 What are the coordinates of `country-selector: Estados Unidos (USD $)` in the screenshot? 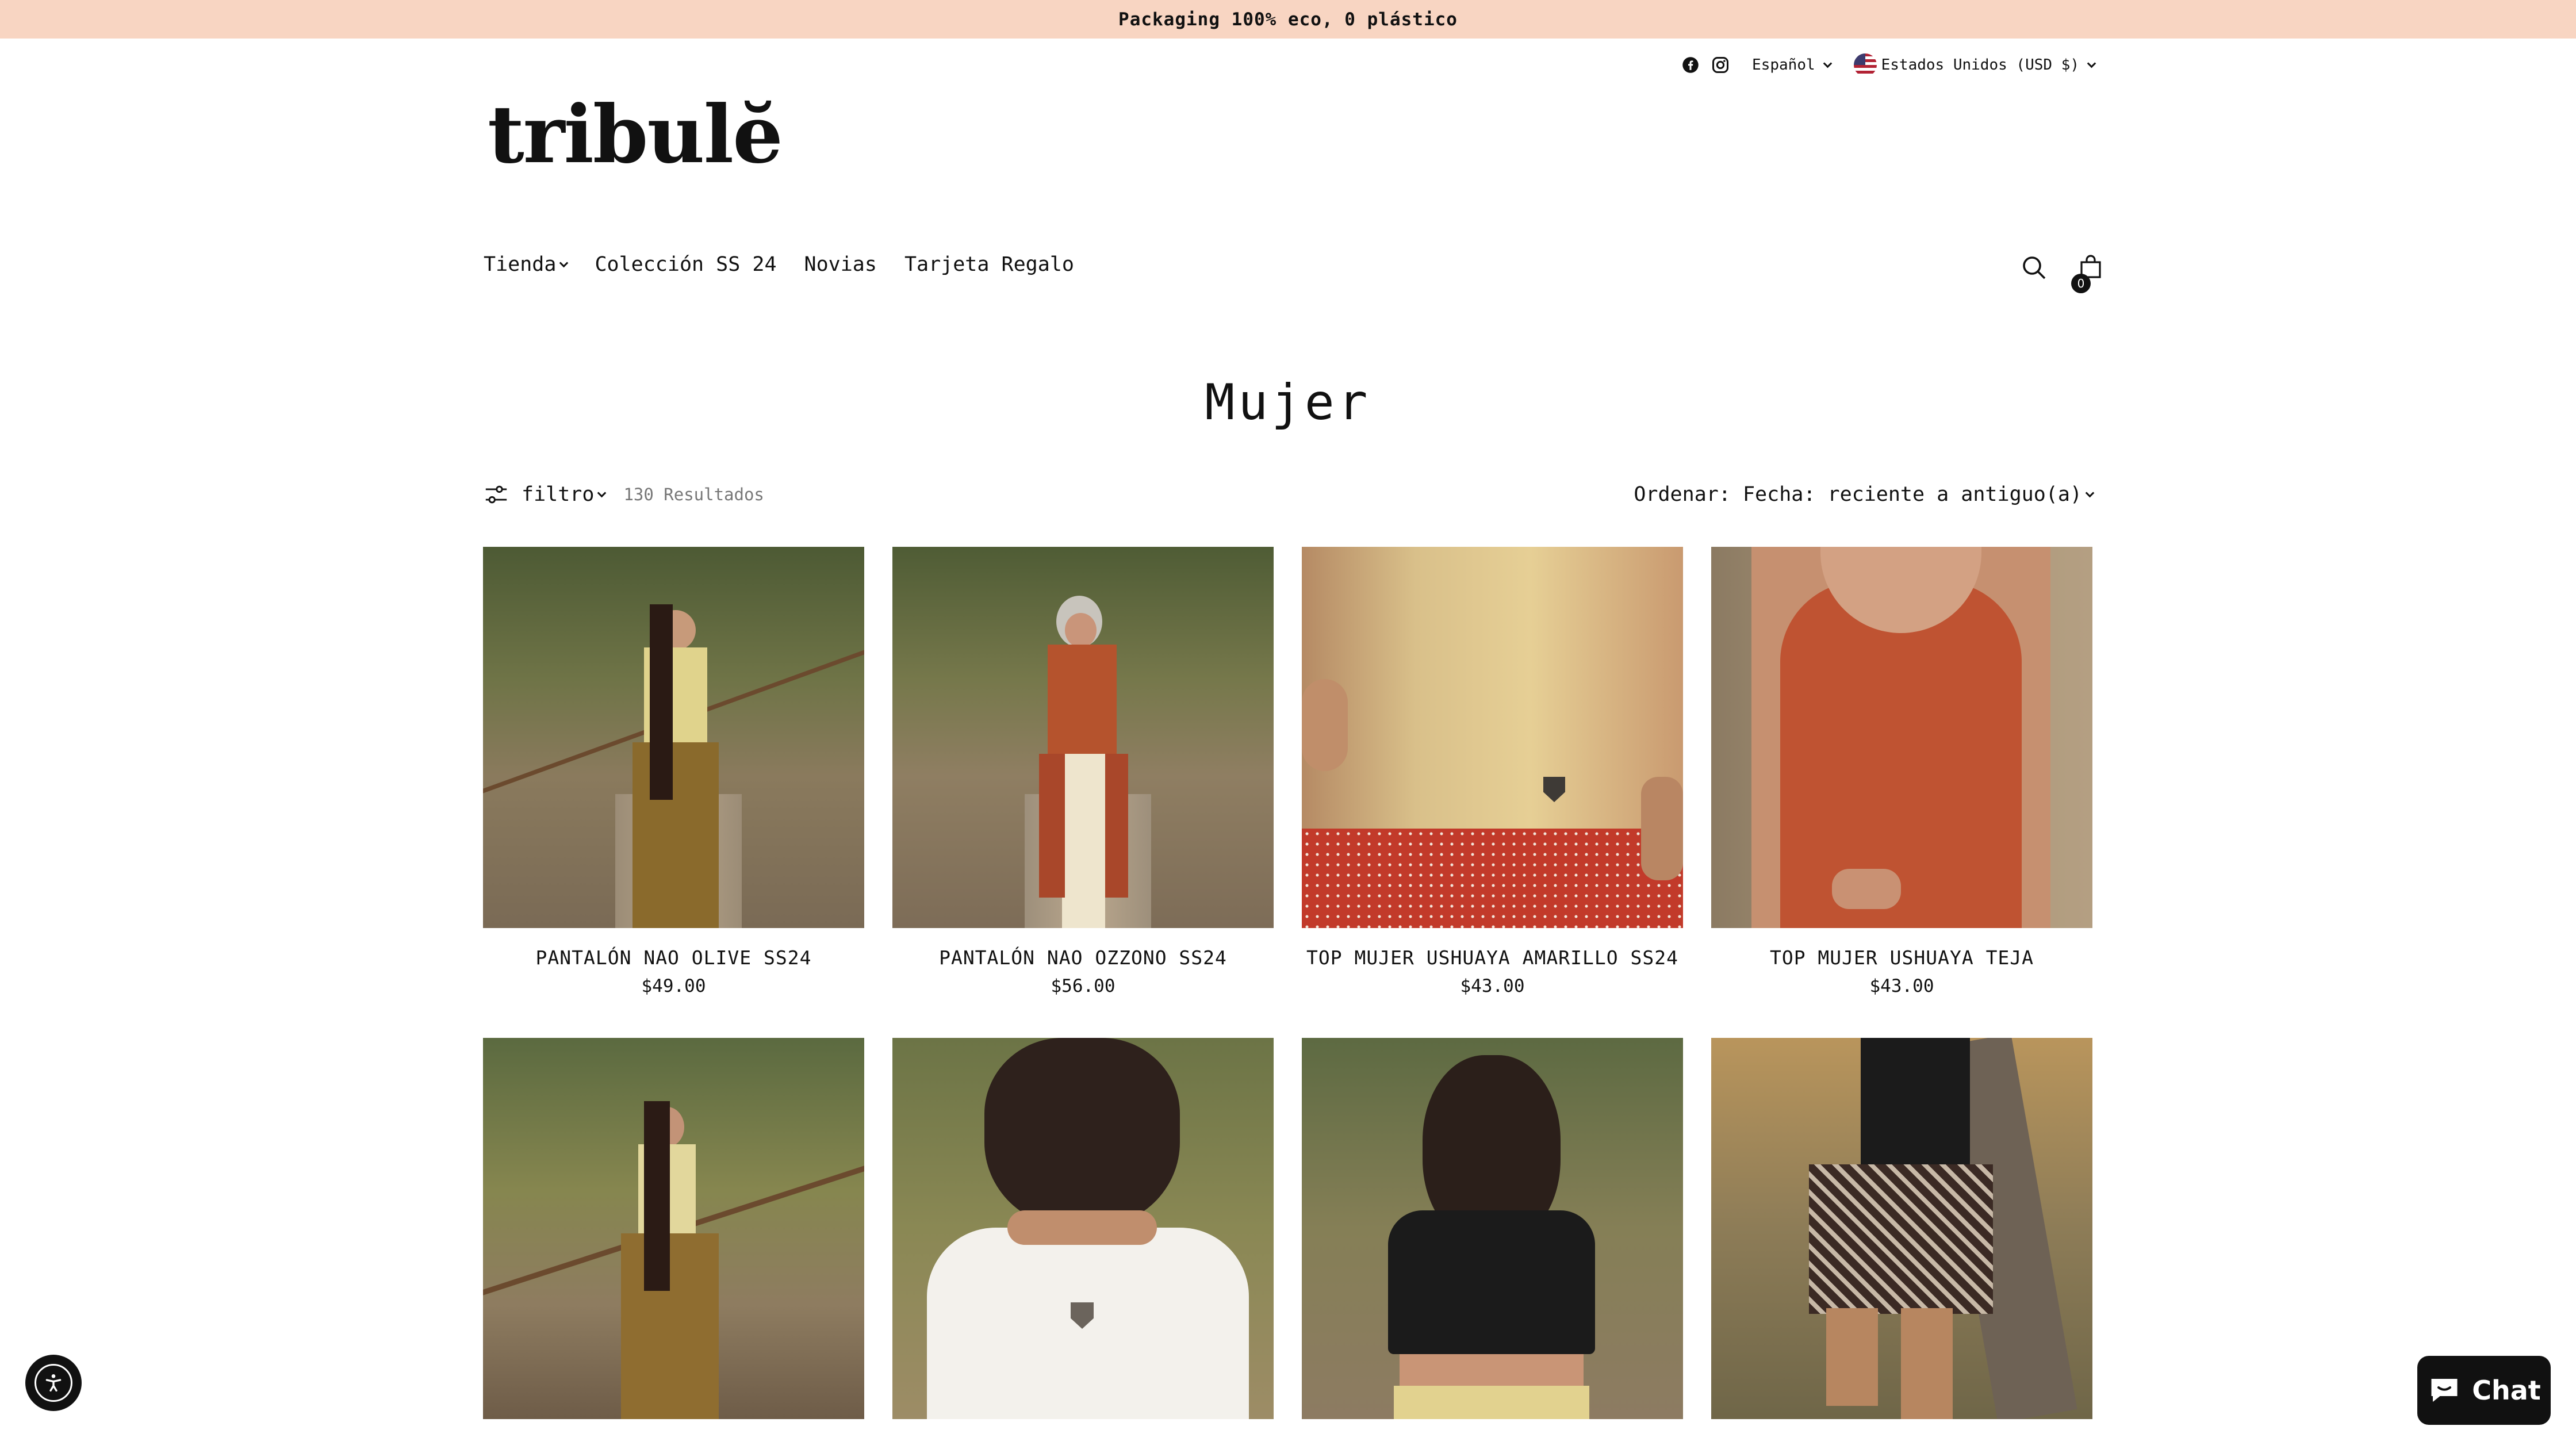 It's located at (1974, 64).